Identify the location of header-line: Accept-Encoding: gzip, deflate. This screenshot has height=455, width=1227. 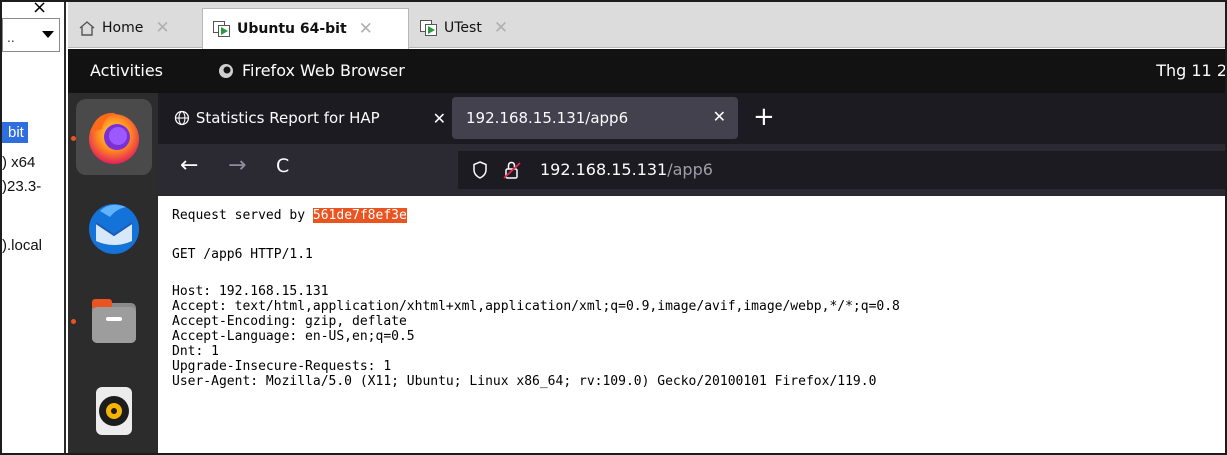
(289, 321).